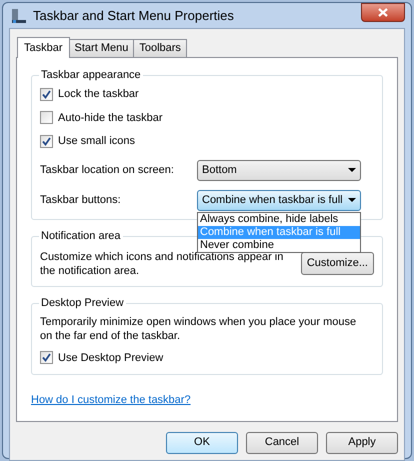 This screenshot has height=461, width=414. I want to click on close-icon, so click(383, 12).